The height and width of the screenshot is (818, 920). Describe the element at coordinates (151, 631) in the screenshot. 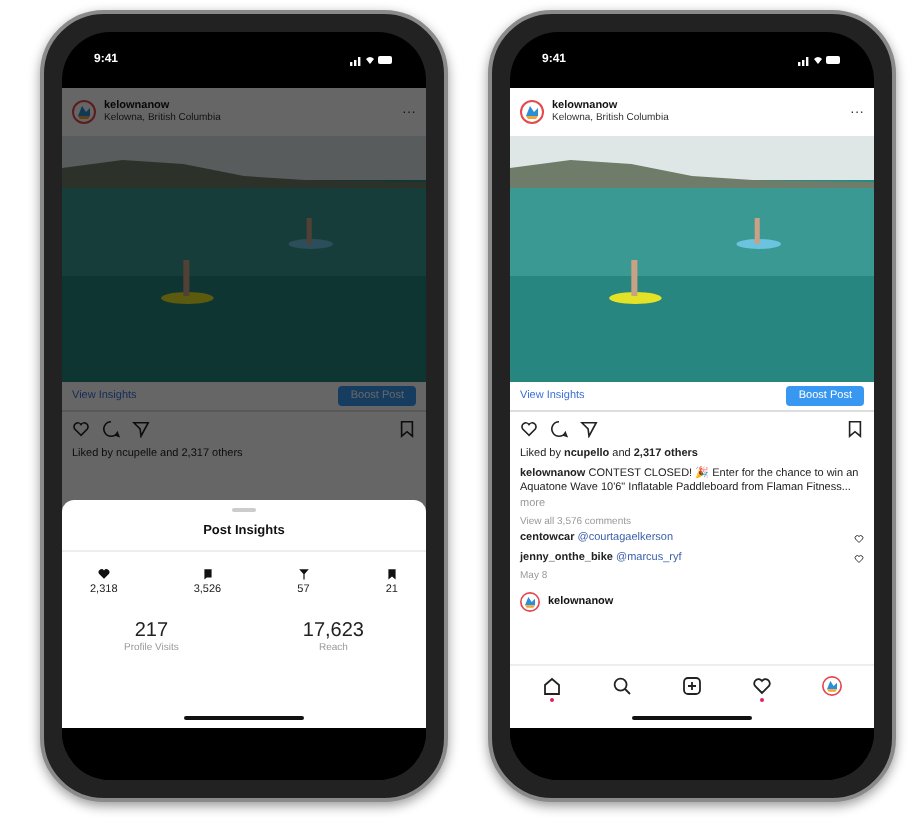

I see `summary-value: 217` at that location.